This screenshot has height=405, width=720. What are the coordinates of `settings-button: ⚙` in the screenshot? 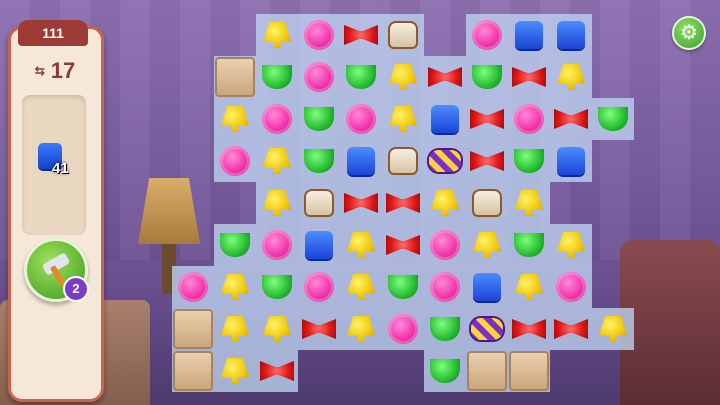 It's located at (689, 33).